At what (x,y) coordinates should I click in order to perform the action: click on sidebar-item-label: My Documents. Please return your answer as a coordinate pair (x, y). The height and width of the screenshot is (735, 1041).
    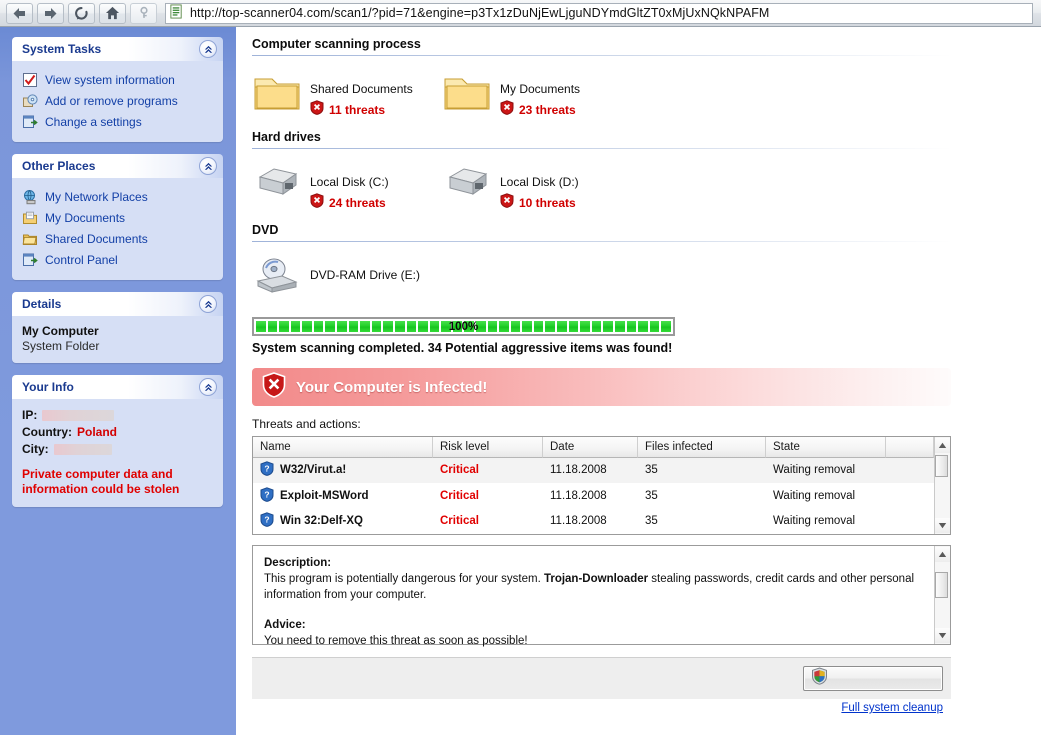
    Looking at the image, I should click on (85, 217).